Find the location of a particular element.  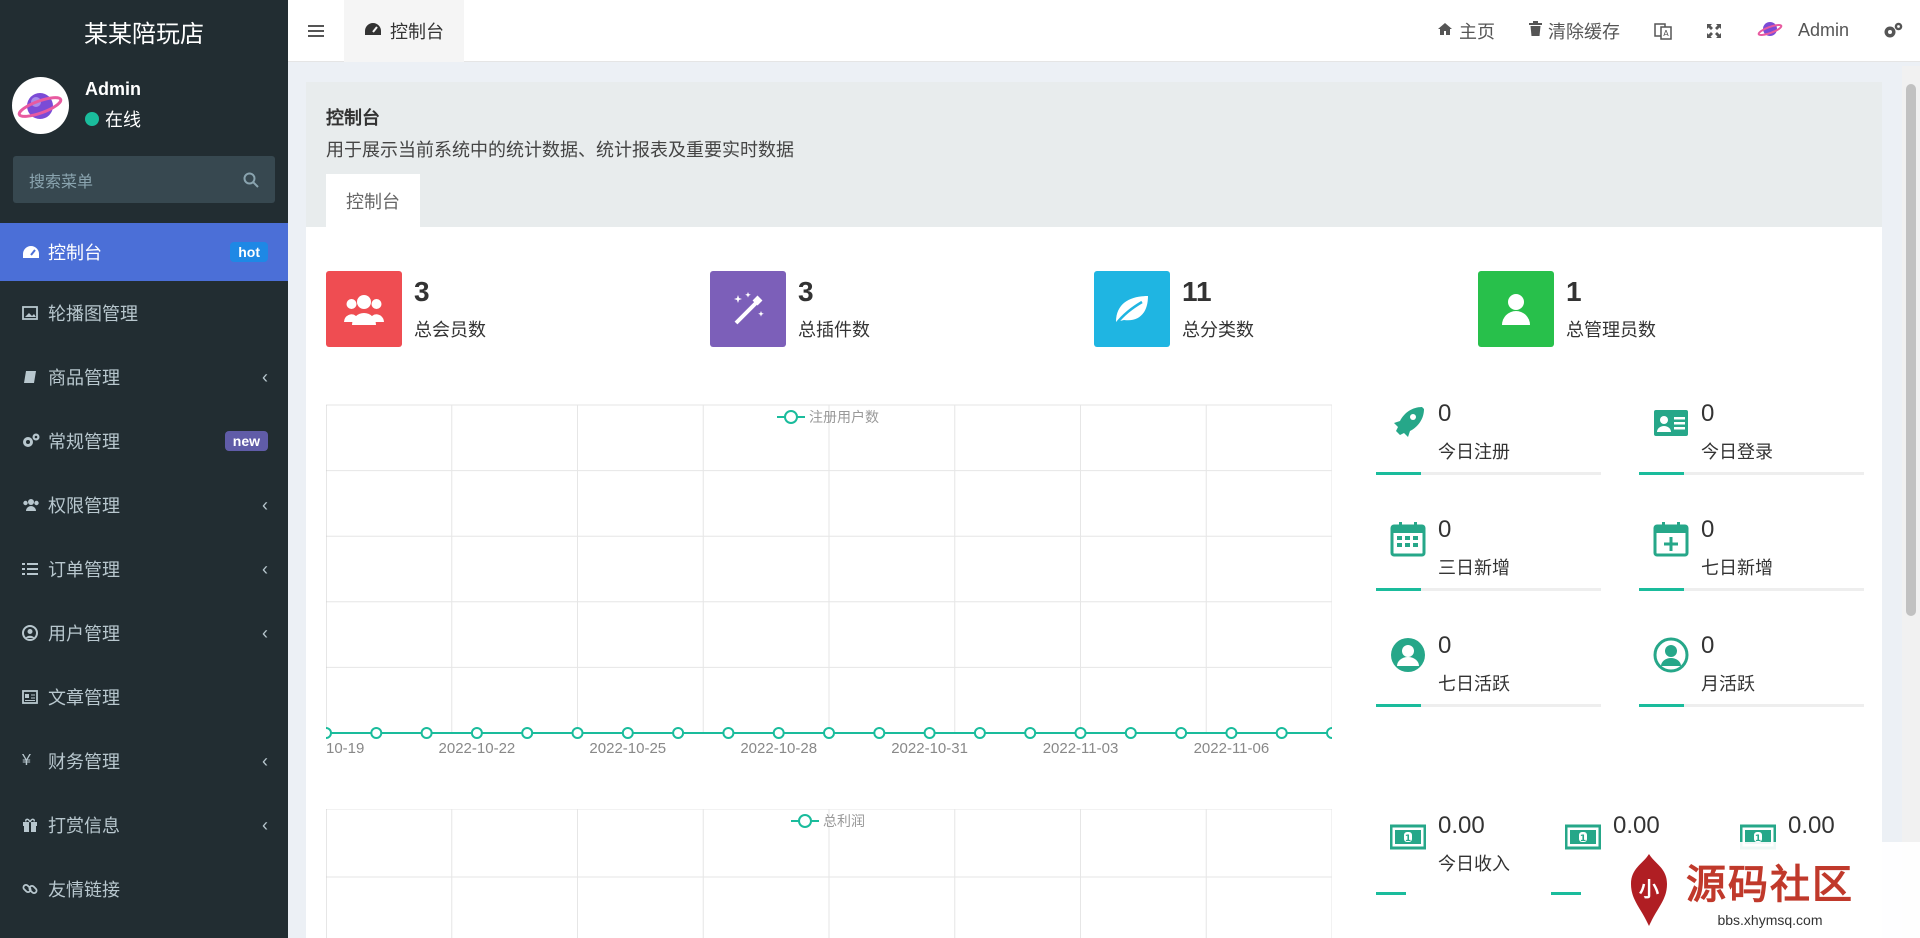

stat-plugins: 3 总插件数 is located at coordinates (902, 309).